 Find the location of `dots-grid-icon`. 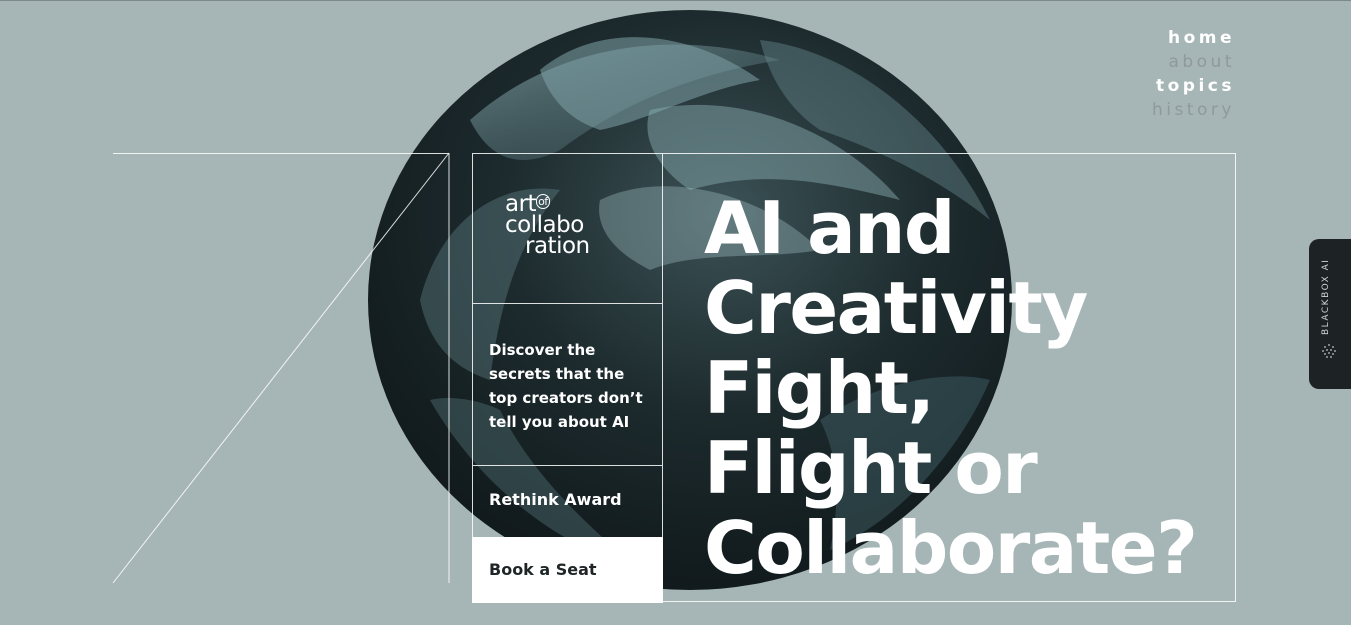

dots-grid-icon is located at coordinates (1329, 351).